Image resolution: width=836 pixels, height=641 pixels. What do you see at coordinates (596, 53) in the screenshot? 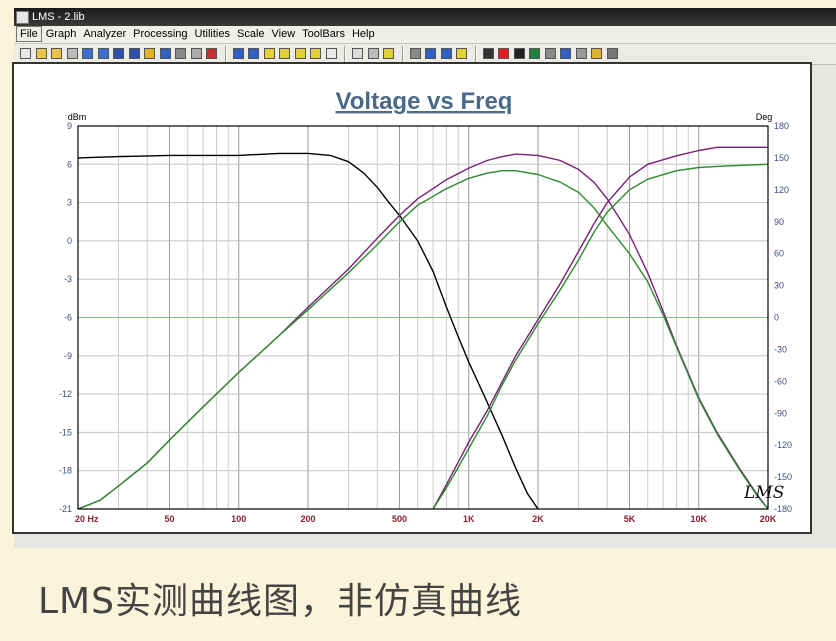
I see `gear-icon` at bounding box center [596, 53].